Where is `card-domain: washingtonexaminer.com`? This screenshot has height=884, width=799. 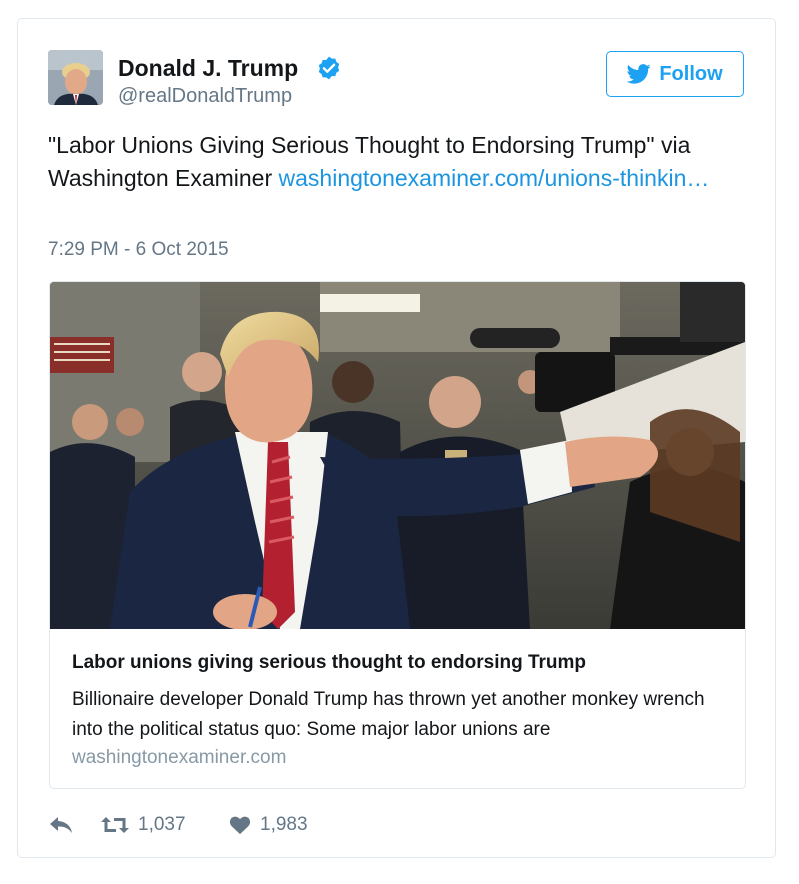
card-domain: washingtonexaminer.com is located at coordinates (179, 757).